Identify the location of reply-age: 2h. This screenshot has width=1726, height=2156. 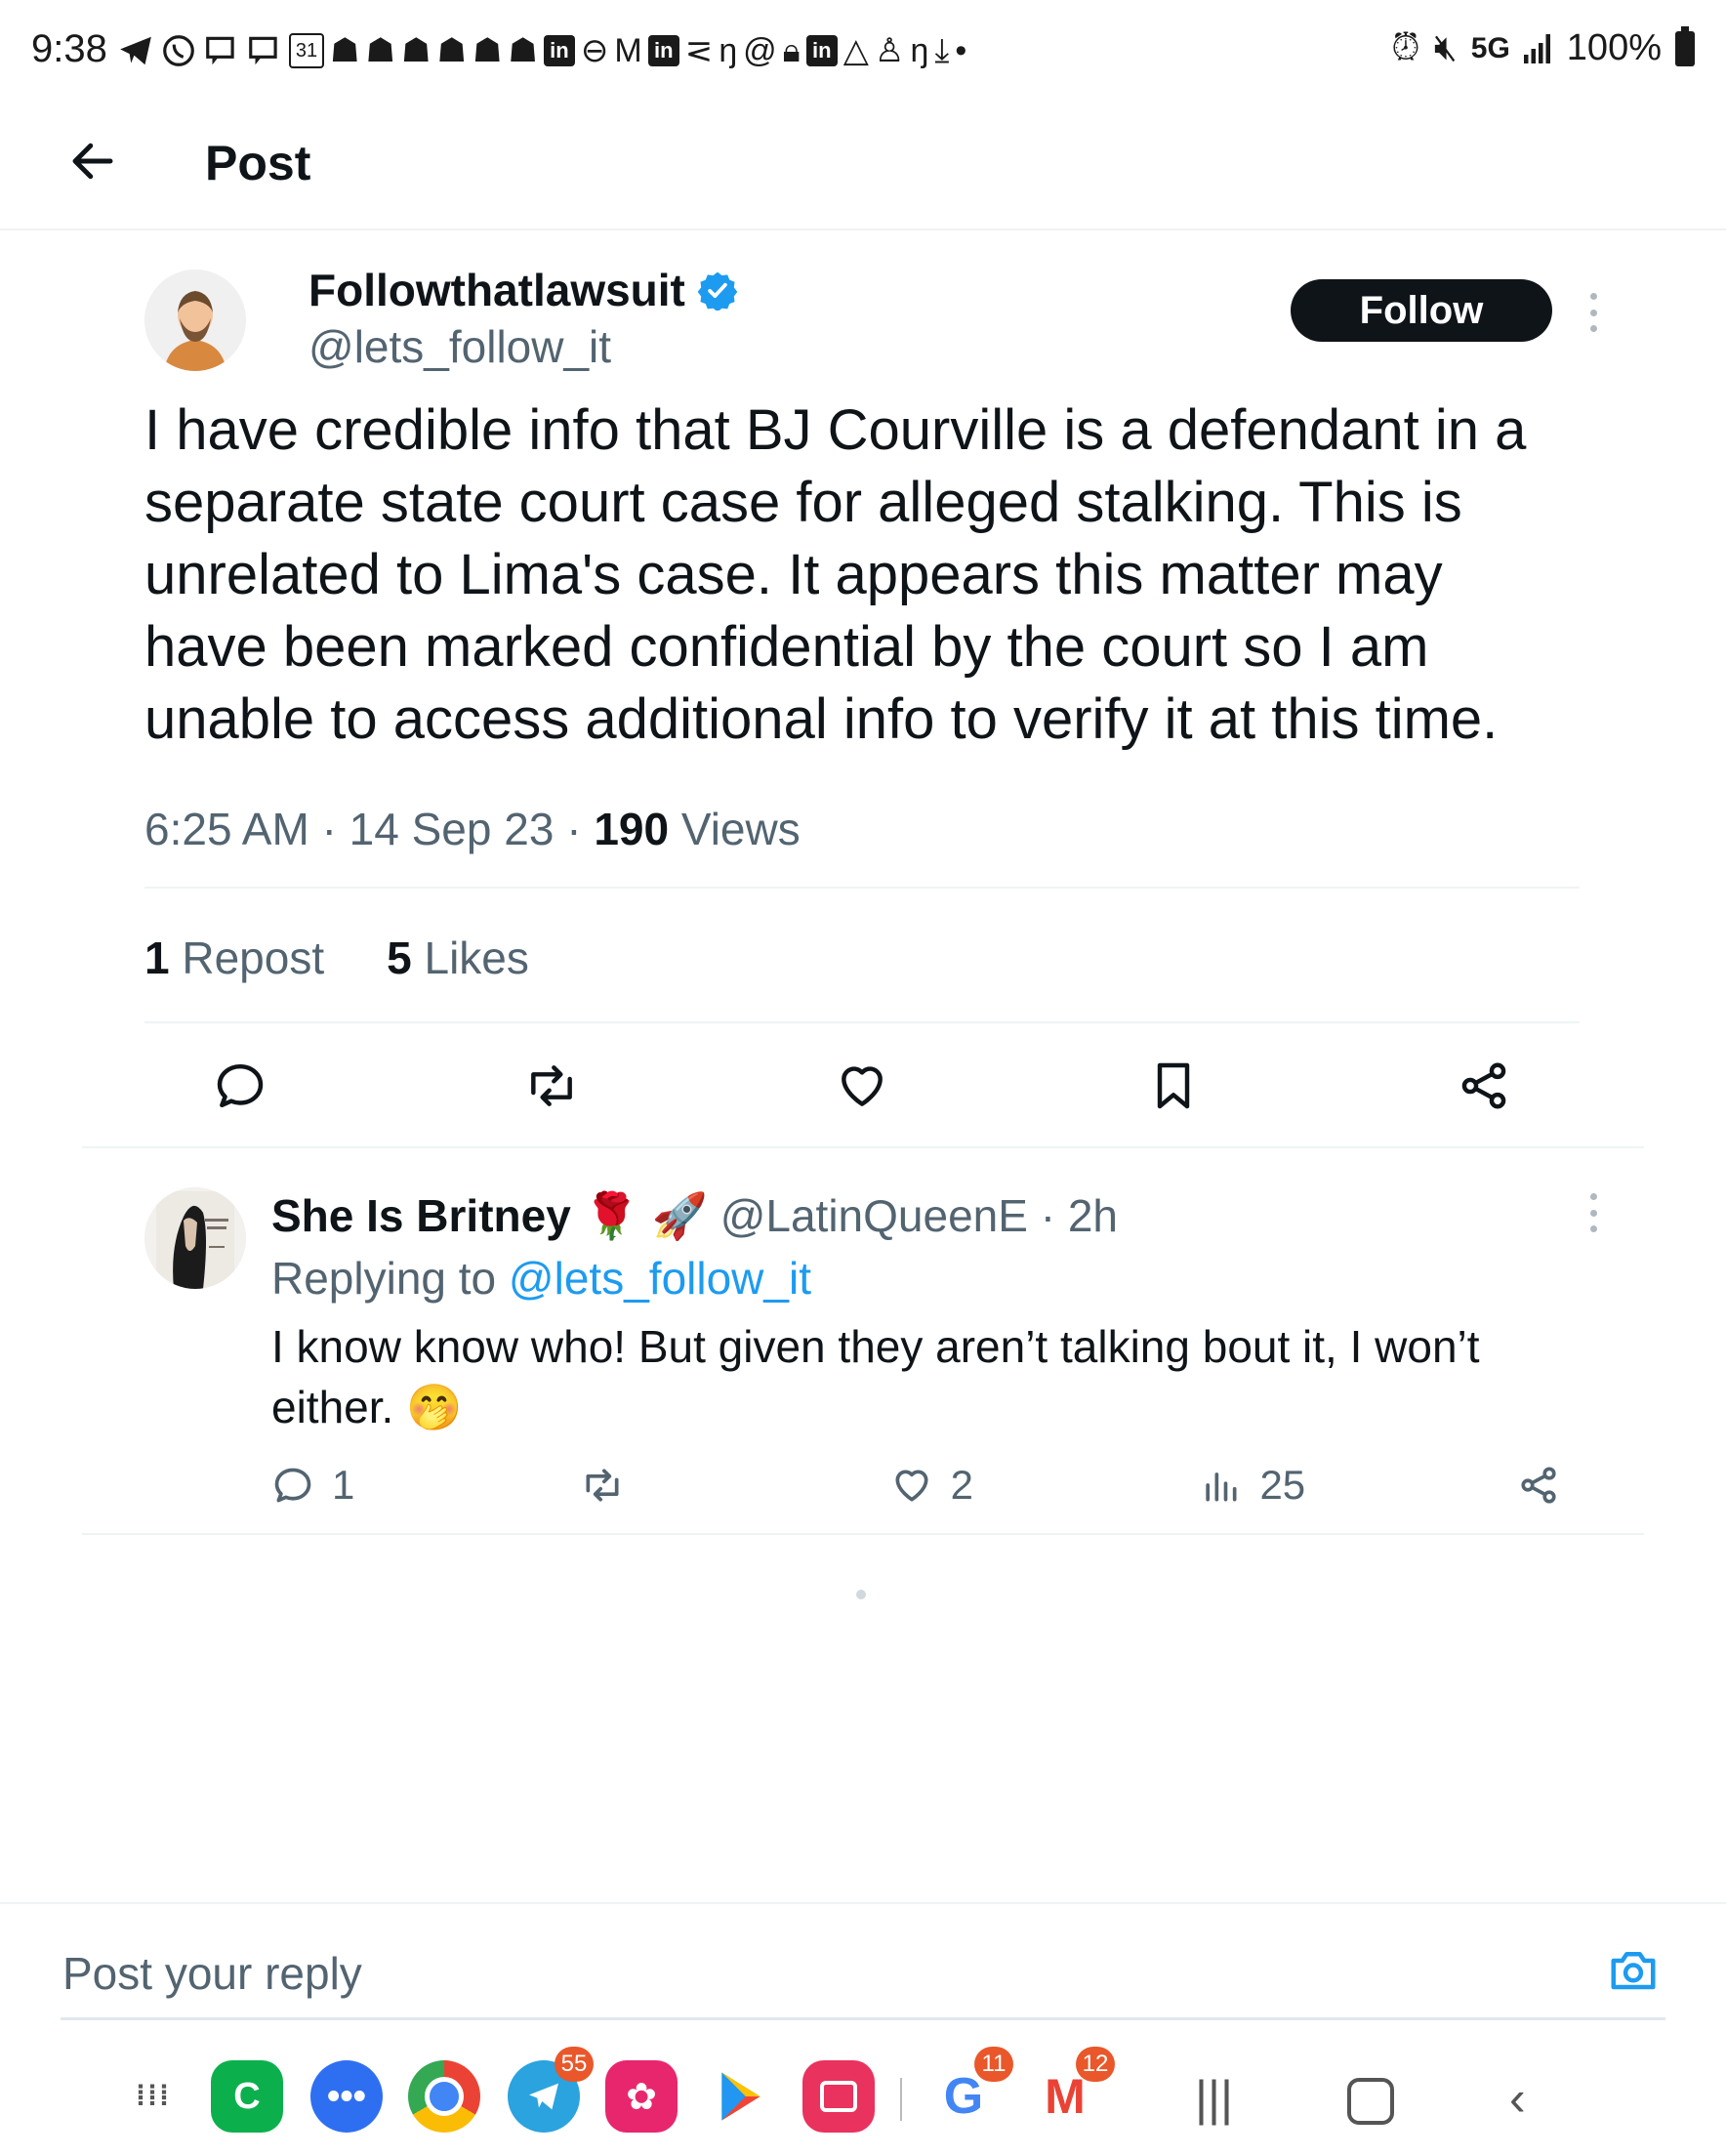
(1092, 1215).